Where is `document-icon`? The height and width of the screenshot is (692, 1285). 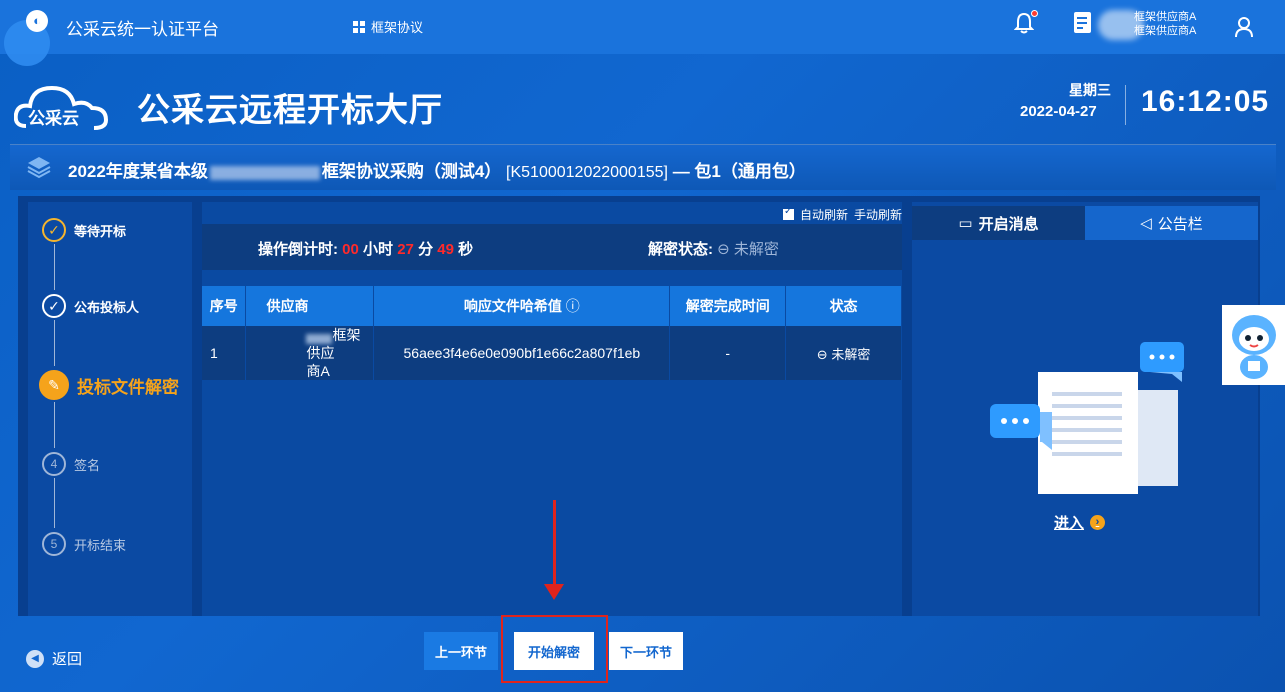 document-icon is located at coordinates (1082, 22).